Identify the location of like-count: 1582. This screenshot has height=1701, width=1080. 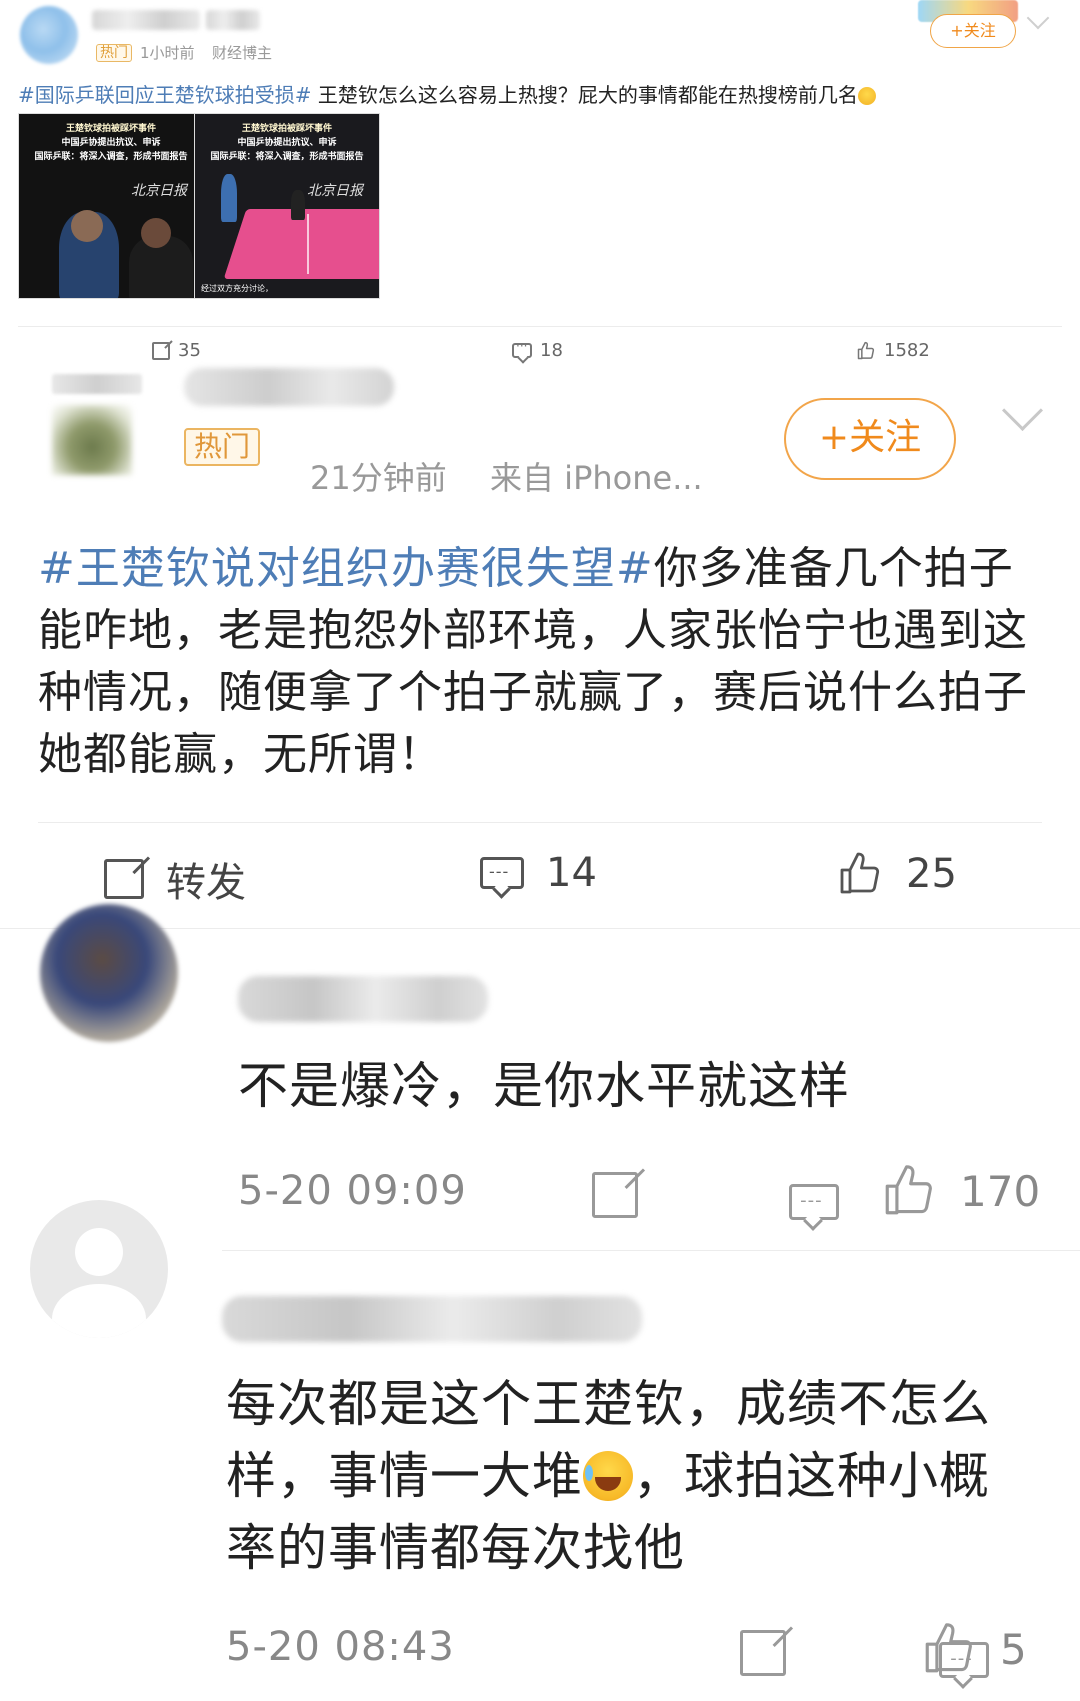
(907, 350).